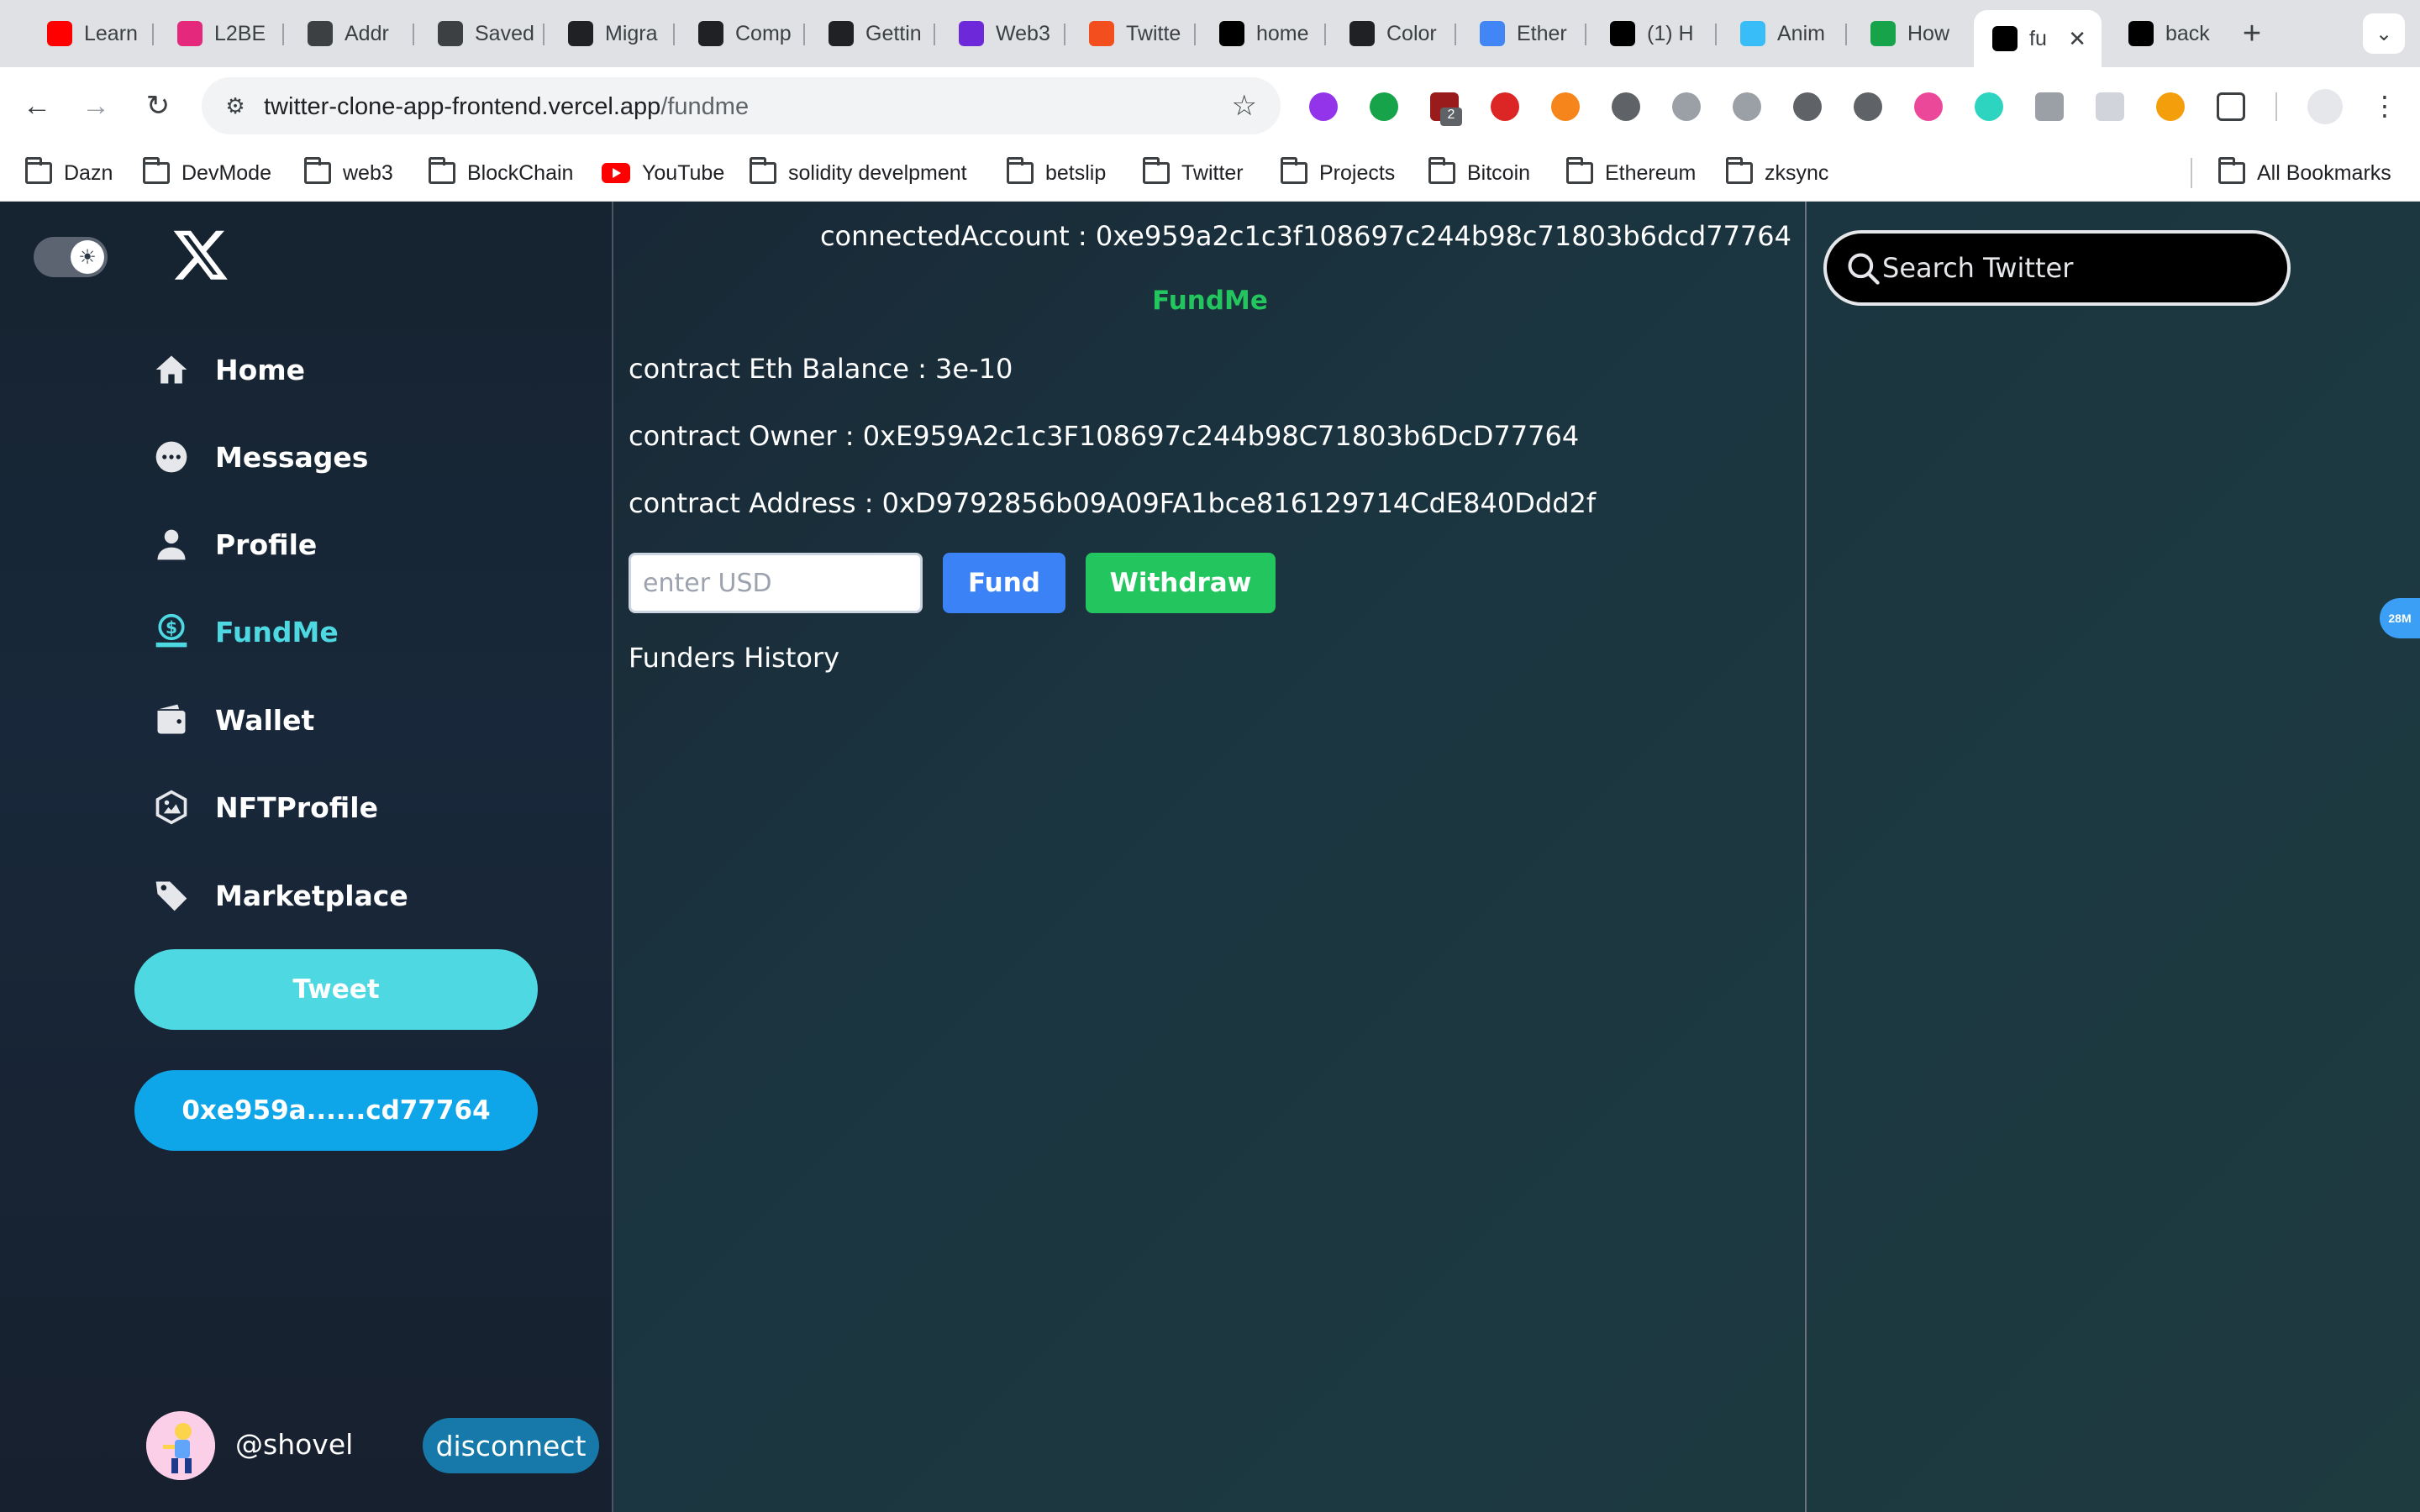 The width and height of the screenshot is (2420, 1512). Describe the element at coordinates (610, 33) in the screenshot. I see `tab: Migra` at that location.